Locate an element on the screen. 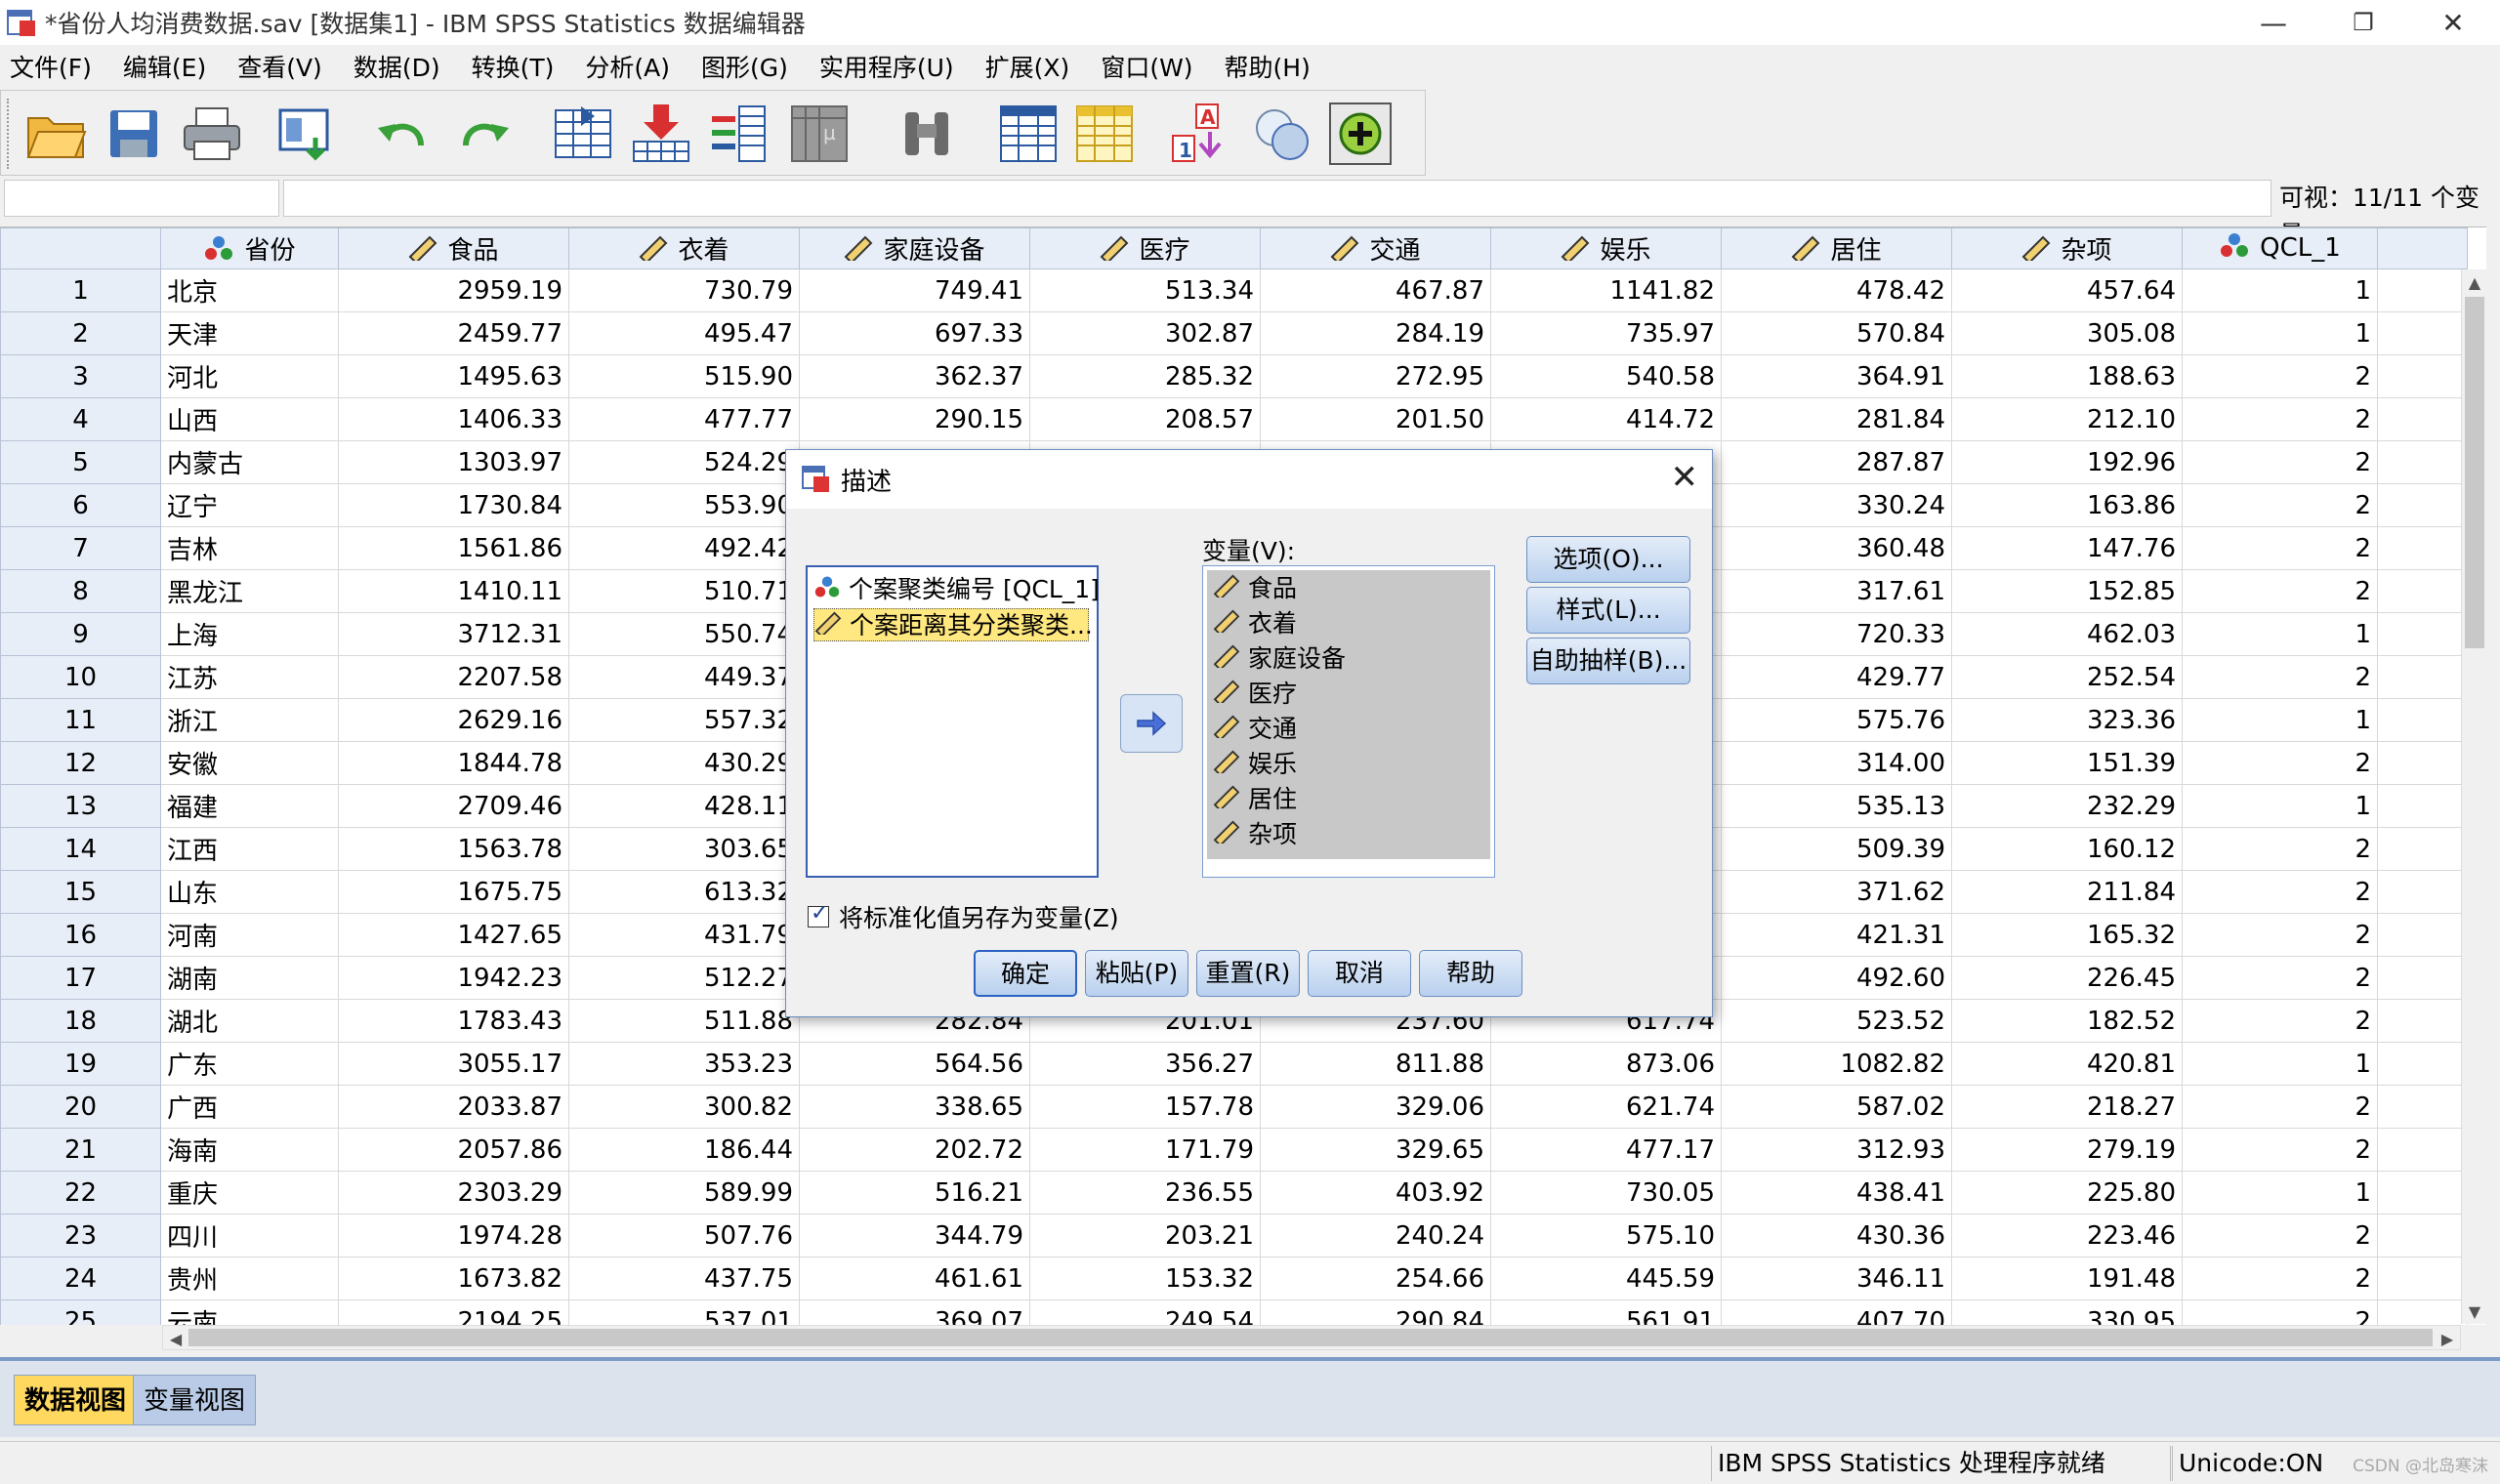  table-cell: 735.97 is located at coordinates (1606, 333).